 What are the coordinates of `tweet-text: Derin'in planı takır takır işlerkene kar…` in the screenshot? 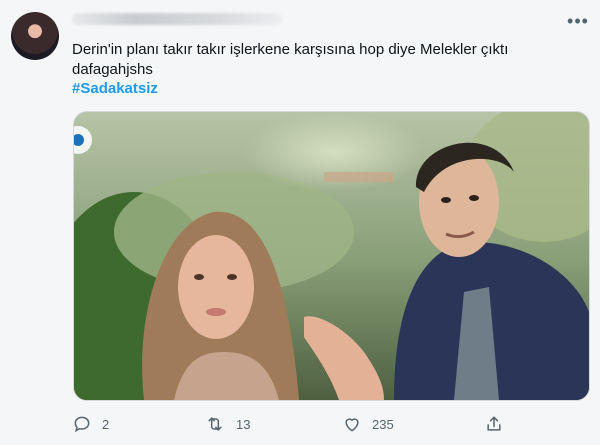 It's located at (322, 60).